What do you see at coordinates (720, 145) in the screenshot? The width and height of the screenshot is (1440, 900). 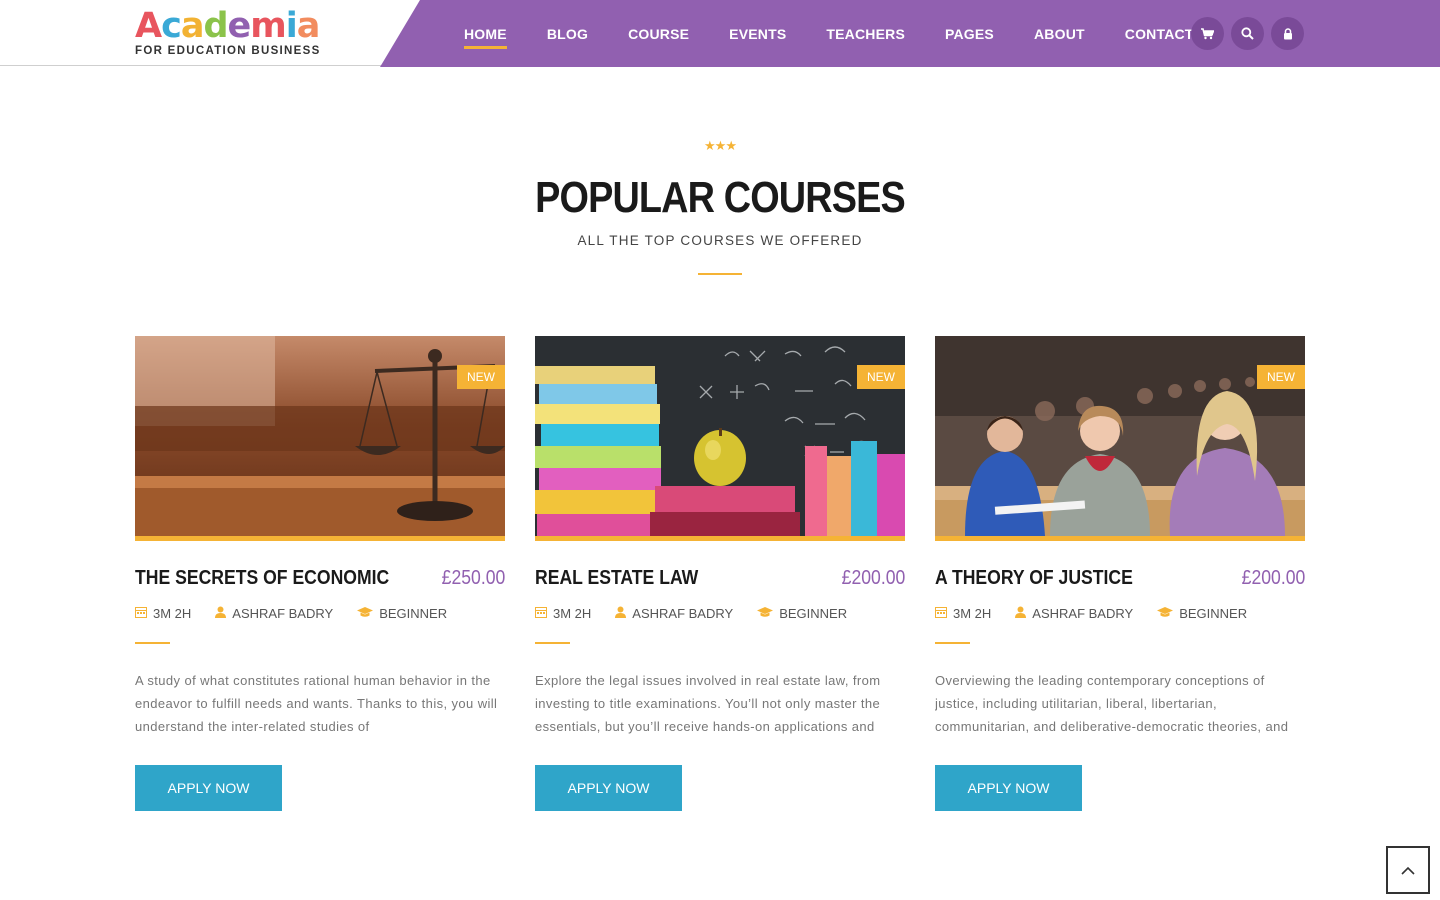 I see `rating-stars-icon: ★★★` at bounding box center [720, 145].